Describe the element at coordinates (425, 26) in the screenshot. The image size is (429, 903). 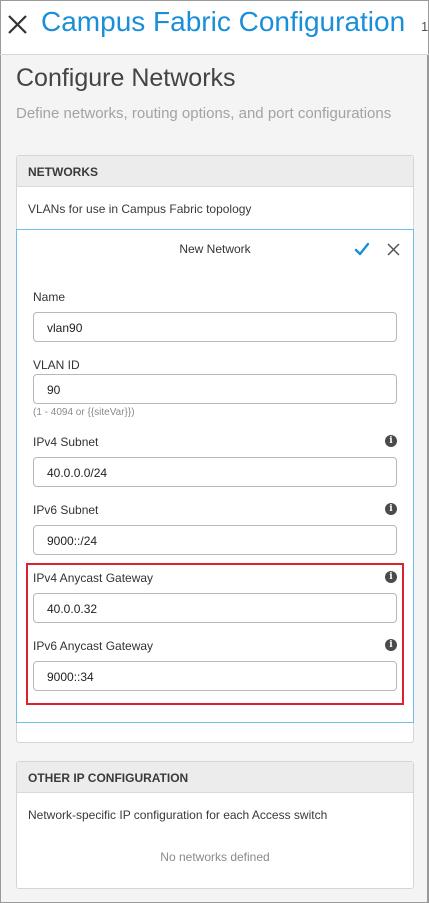
I see `title-overflow-text: 1` at that location.